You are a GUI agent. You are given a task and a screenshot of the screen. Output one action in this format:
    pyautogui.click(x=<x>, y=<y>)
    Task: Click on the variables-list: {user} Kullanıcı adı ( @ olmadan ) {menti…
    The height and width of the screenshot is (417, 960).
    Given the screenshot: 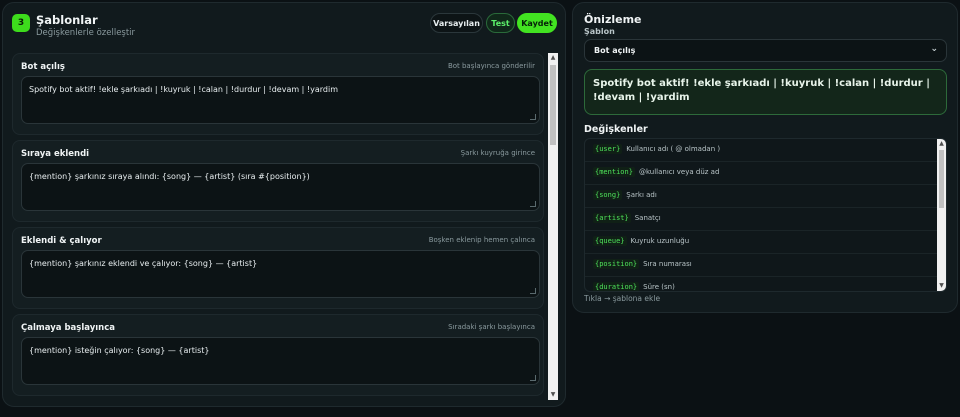 What is the action you would take?
    pyautogui.click(x=765, y=215)
    